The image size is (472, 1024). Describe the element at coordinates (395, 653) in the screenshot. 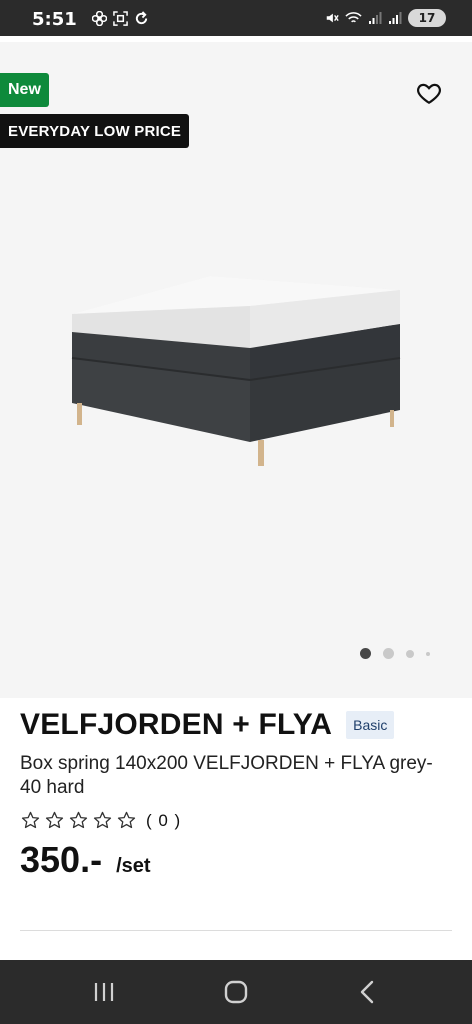

I see `carousel-pagination` at that location.